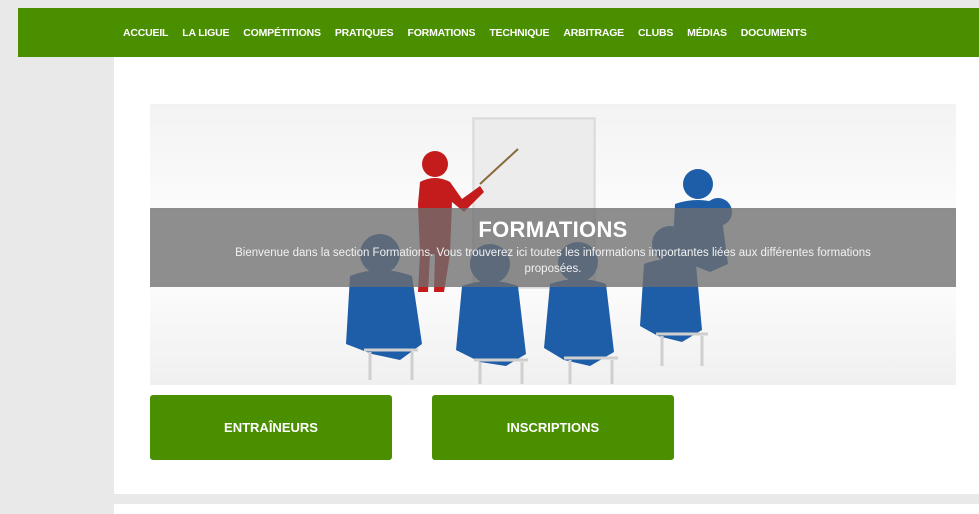 The image size is (979, 514). Describe the element at coordinates (659, 33) in the screenshot. I see `nav-item-clubs: CLUBS` at that location.